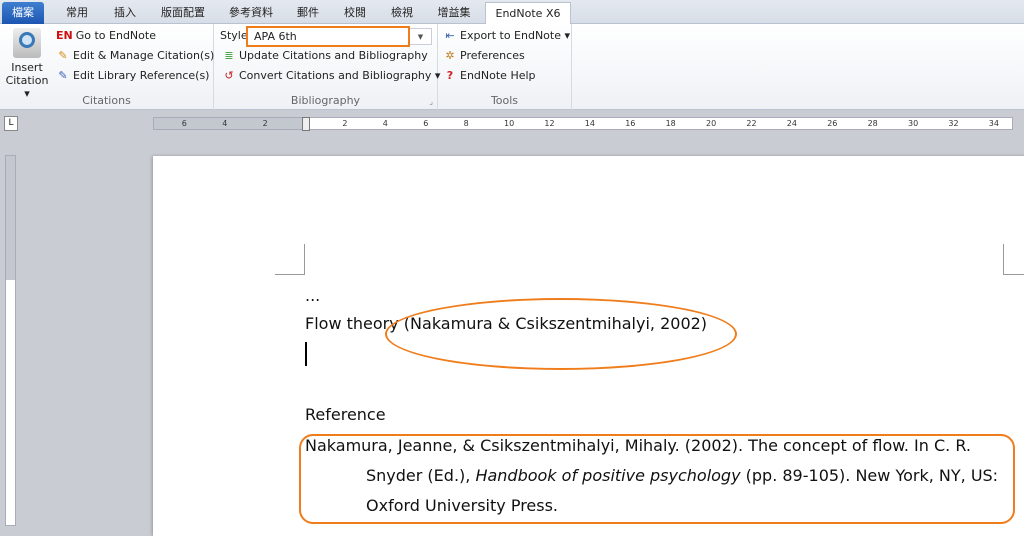 The image size is (1024, 536). I want to click on help-question-icon: ?, so click(450, 75).